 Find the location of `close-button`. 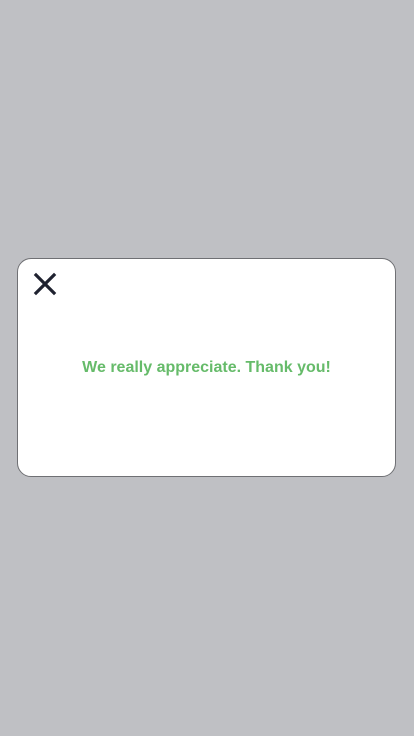

close-button is located at coordinates (45, 284).